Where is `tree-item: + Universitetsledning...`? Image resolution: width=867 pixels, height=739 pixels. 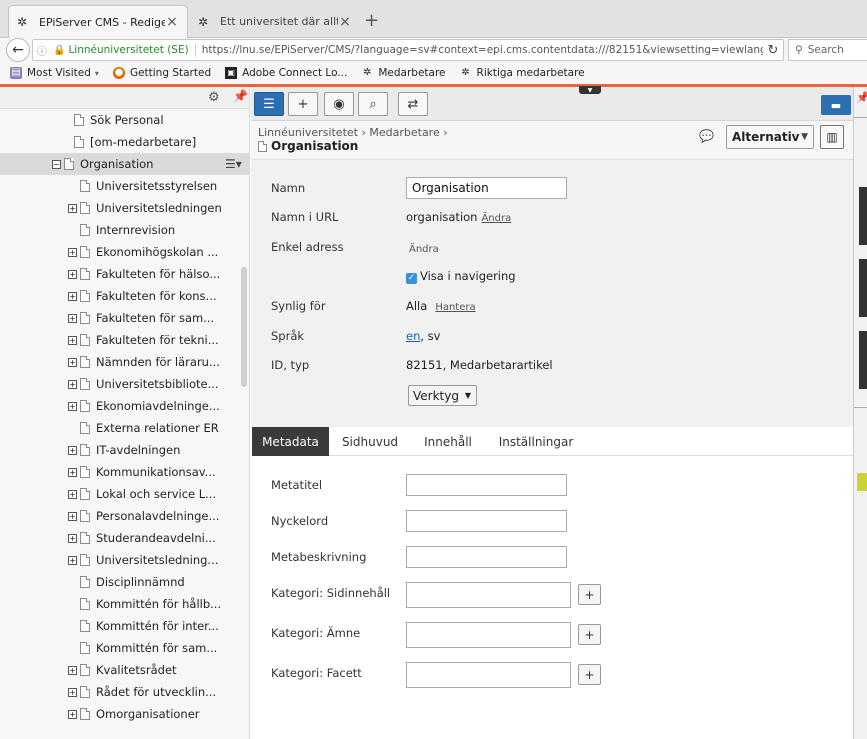 tree-item: + Universitetsledning... is located at coordinates (124, 560).